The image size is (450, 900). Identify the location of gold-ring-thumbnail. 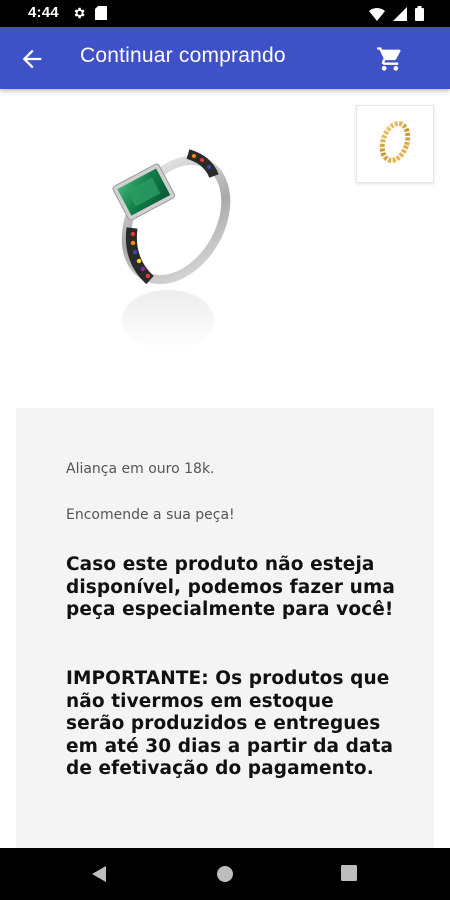
(395, 142).